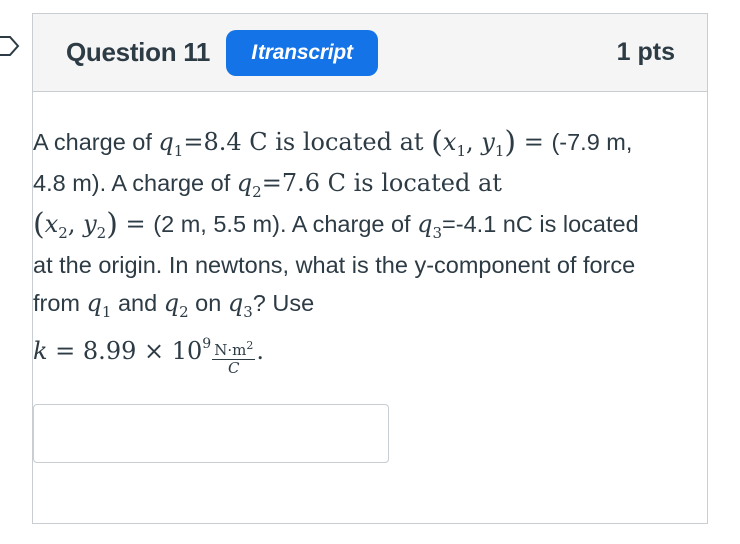 The height and width of the screenshot is (544, 740). Describe the element at coordinates (125, 351) in the screenshot. I see `math-k-value: = 8.99 × 10` at that location.